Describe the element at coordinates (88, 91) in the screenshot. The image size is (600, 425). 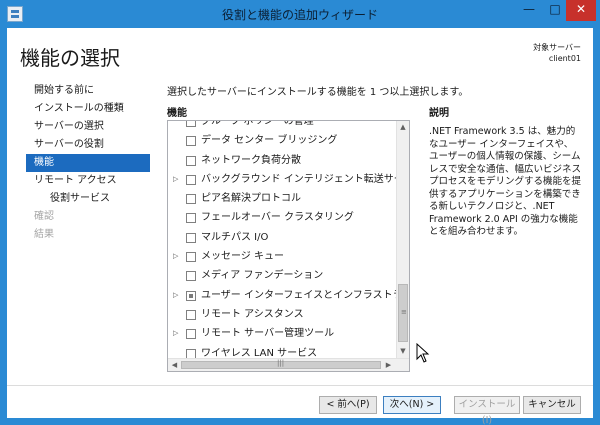
I see `nav-item-0: 開始する前に` at that location.